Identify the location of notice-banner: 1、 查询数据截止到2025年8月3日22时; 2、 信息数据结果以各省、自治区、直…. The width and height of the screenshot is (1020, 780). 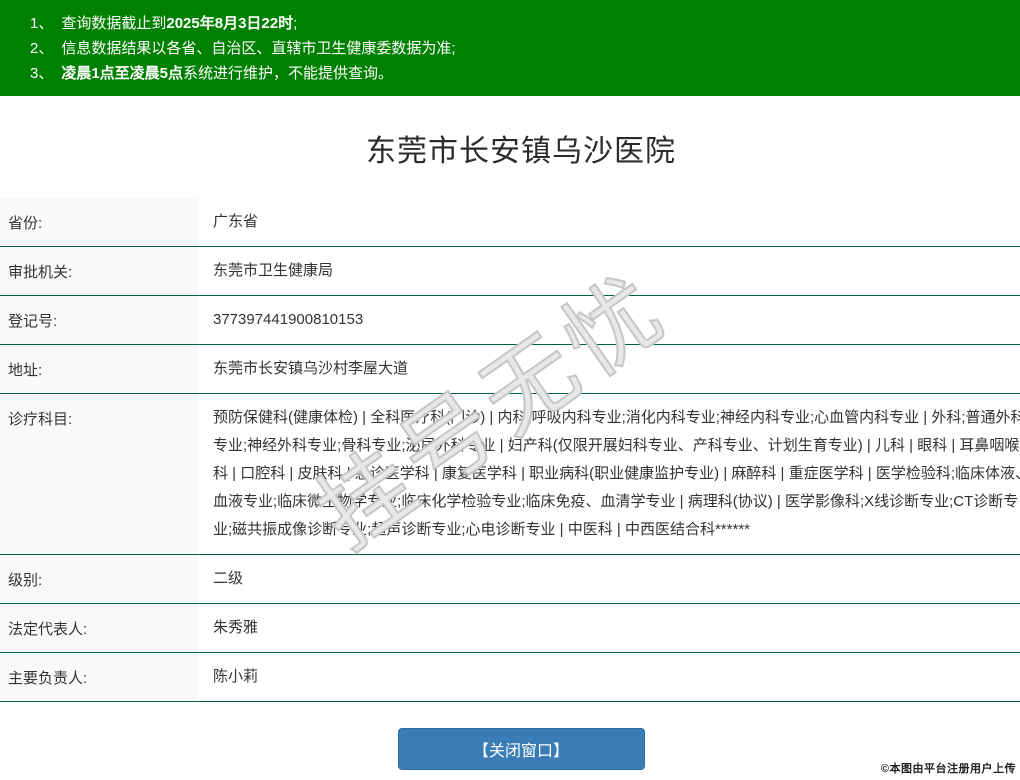
(510, 48).